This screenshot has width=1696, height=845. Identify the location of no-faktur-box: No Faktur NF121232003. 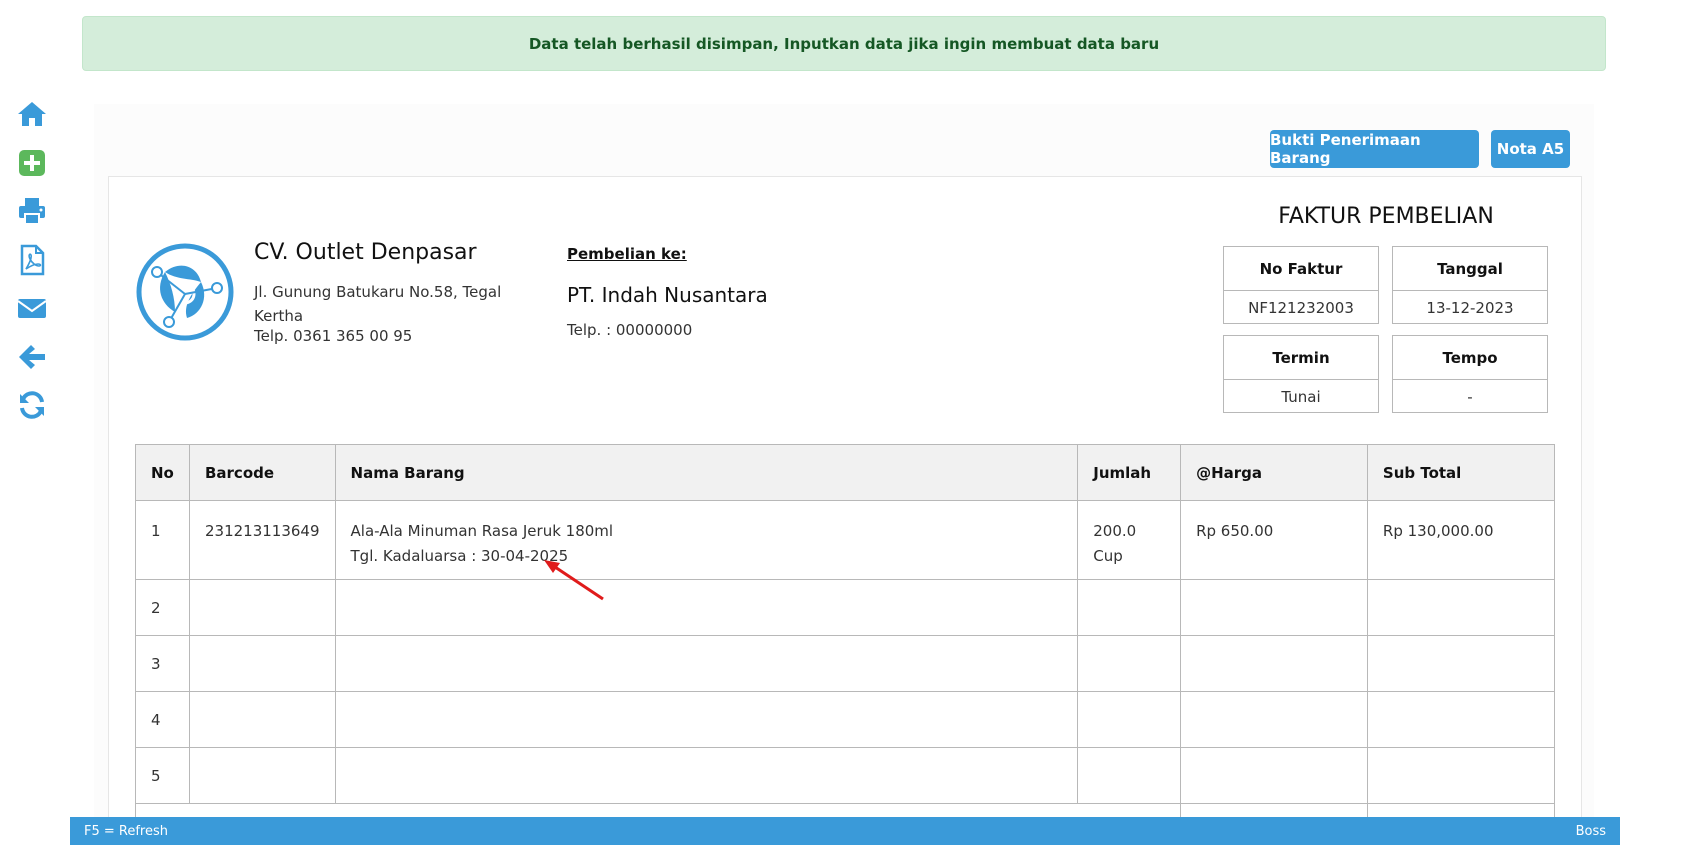
(1301, 285).